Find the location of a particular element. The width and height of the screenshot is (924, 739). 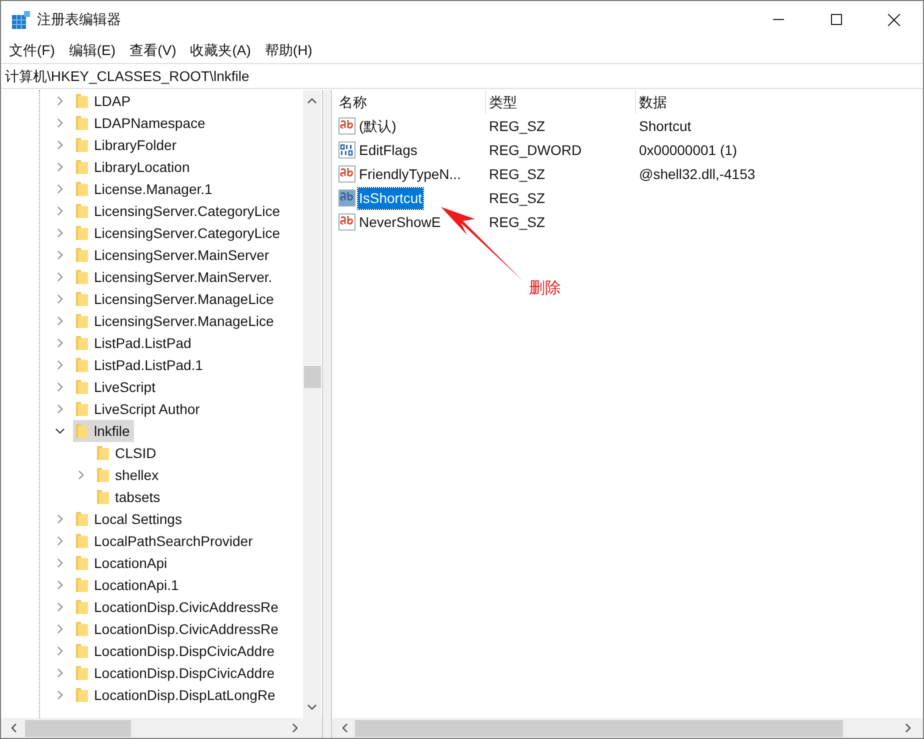

scroll-down-icon is located at coordinates (312, 707).